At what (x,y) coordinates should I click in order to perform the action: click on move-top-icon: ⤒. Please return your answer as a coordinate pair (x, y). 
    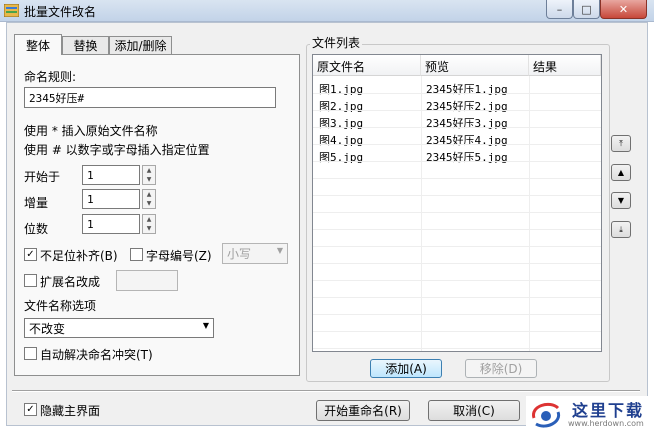
    Looking at the image, I should click on (621, 143).